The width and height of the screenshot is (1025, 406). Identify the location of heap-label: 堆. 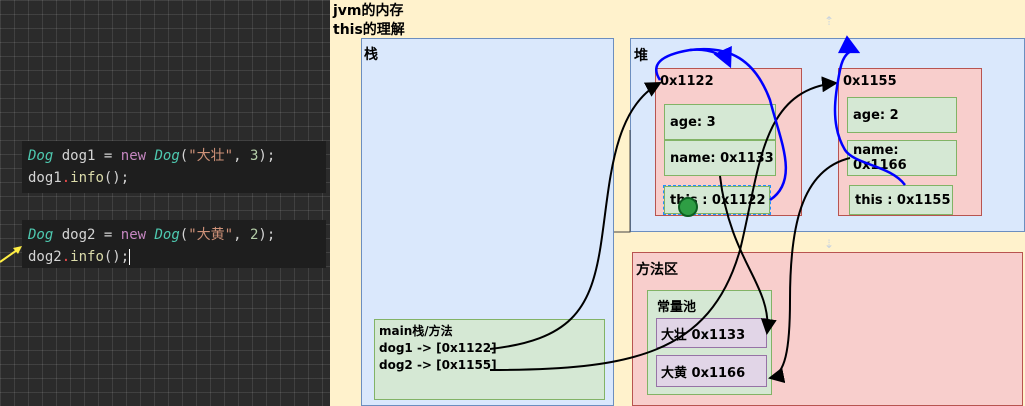
(641, 56).